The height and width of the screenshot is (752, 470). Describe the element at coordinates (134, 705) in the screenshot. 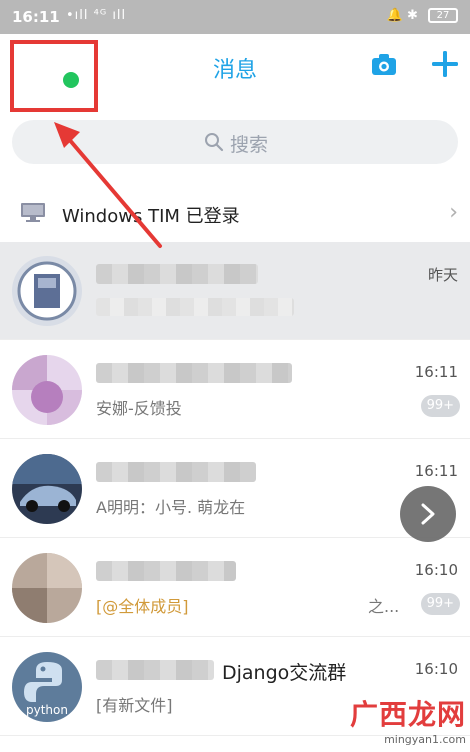

I see `chat-preview: [有新文件]` at that location.